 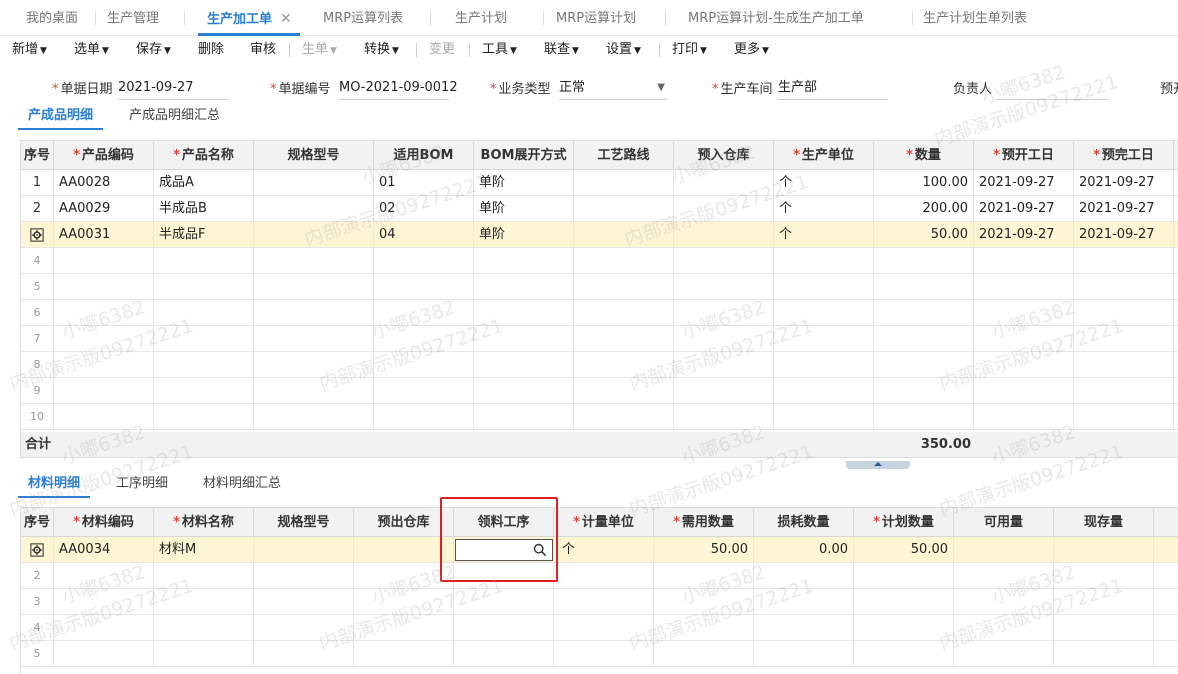 I want to click on col-route: 工艺路线, so click(x=624, y=155).